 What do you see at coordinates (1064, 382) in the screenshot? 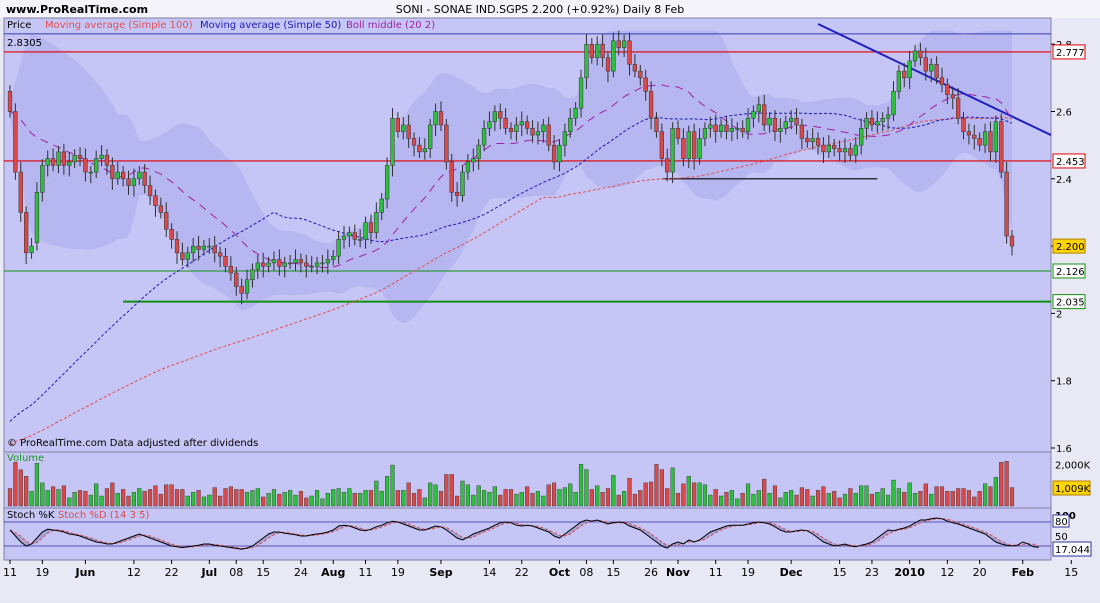
I see `price-tick-label: 1.8` at bounding box center [1064, 382].